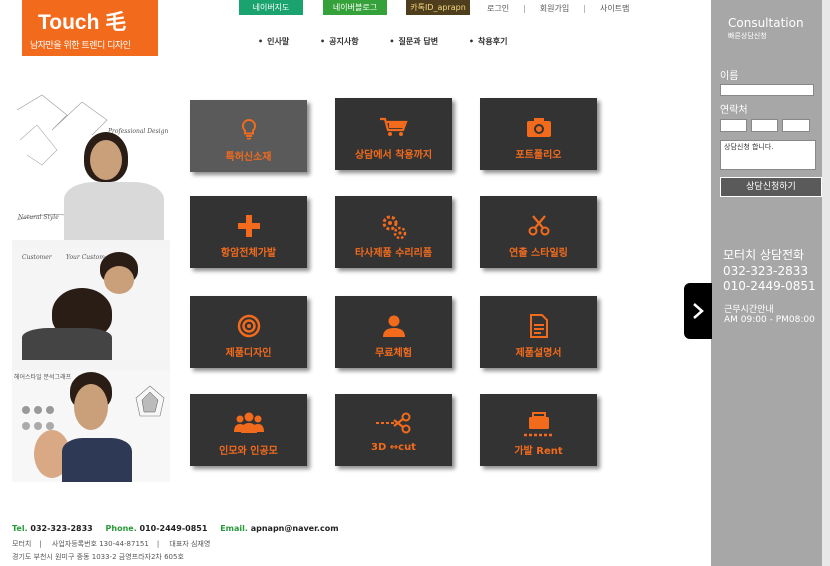 The image size is (830, 566). I want to click on name-label: 이름, so click(729, 76).